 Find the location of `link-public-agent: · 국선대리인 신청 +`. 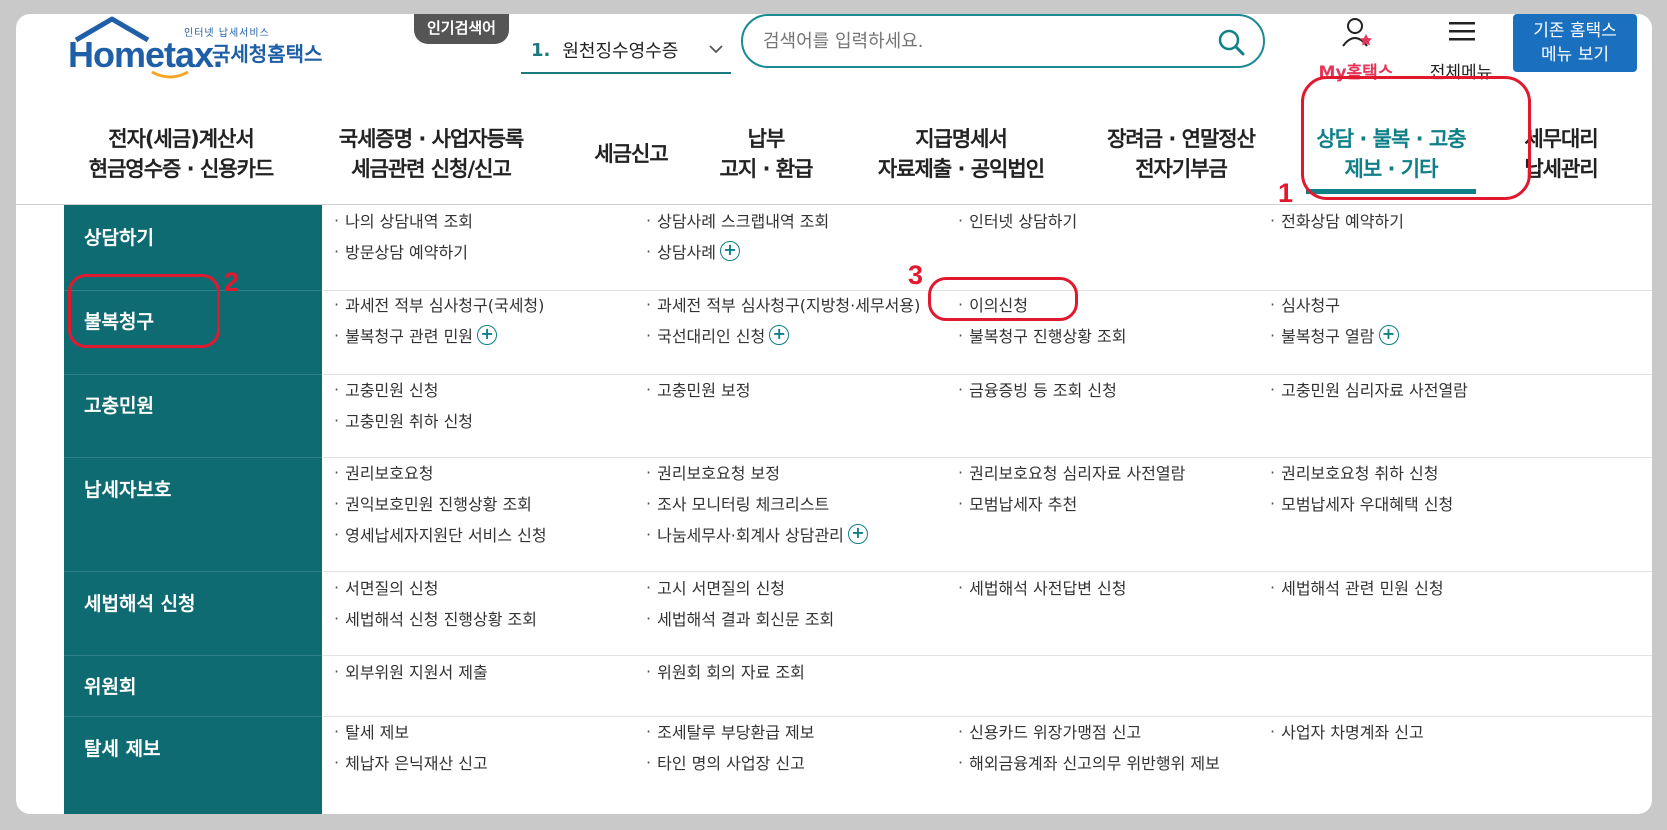

link-public-agent: · 국선대리인 신청 + is located at coordinates (718, 335).